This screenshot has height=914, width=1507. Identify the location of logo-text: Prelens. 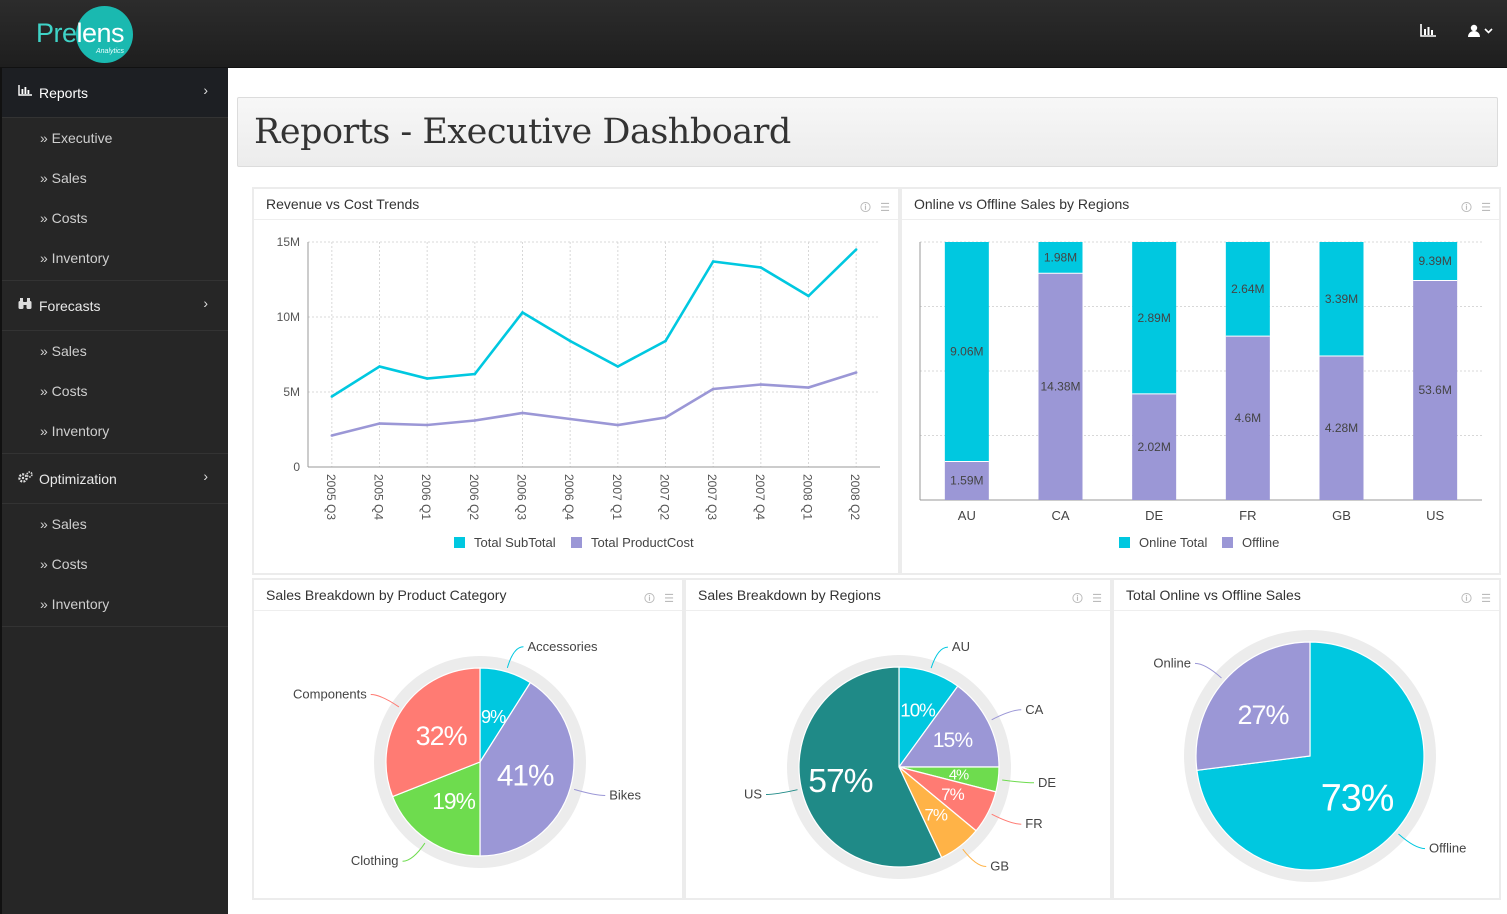
(80, 33).